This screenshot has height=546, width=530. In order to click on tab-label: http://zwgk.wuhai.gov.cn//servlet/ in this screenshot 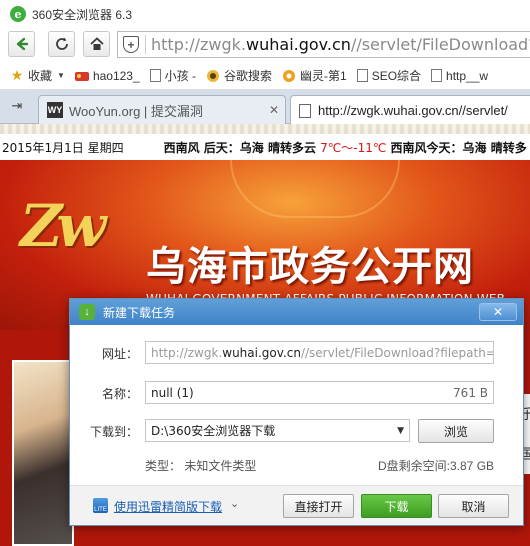, I will do `click(413, 110)`.